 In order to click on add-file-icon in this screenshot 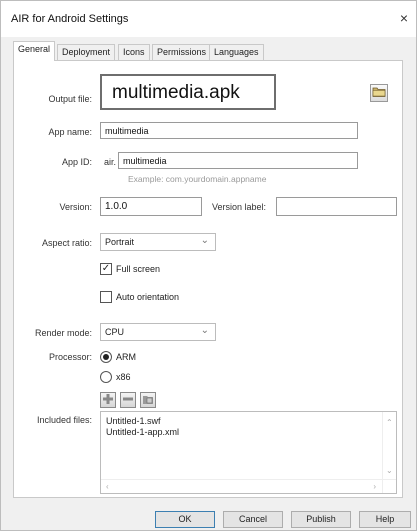, I will do `click(108, 400)`.